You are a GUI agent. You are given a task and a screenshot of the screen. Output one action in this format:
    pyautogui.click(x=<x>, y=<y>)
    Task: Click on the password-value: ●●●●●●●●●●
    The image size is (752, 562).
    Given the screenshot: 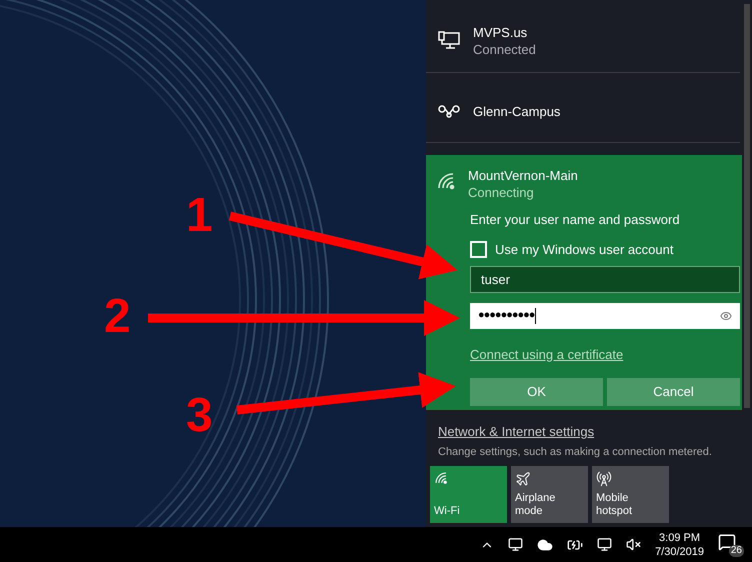 What is the action you would take?
    pyautogui.click(x=506, y=316)
    